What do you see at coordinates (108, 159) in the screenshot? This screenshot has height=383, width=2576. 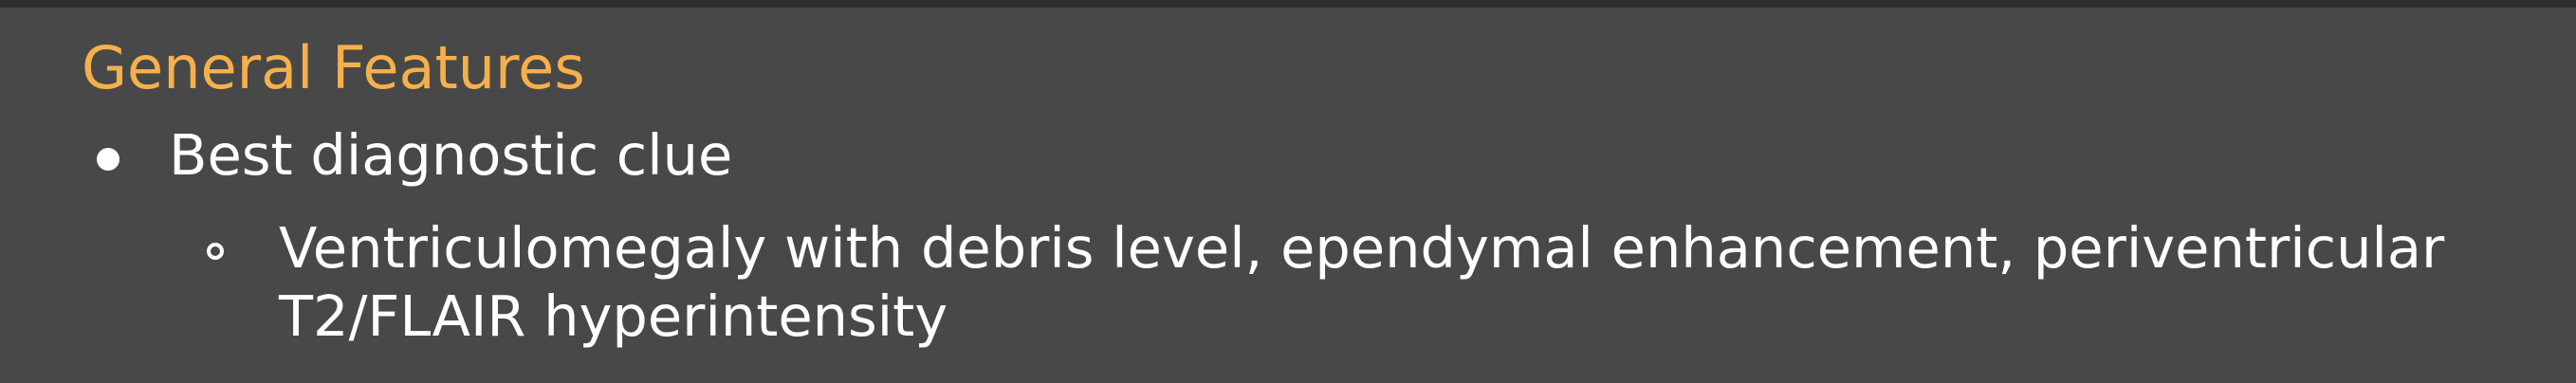 I see `filled-bullet-icon` at bounding box center [108, 159].